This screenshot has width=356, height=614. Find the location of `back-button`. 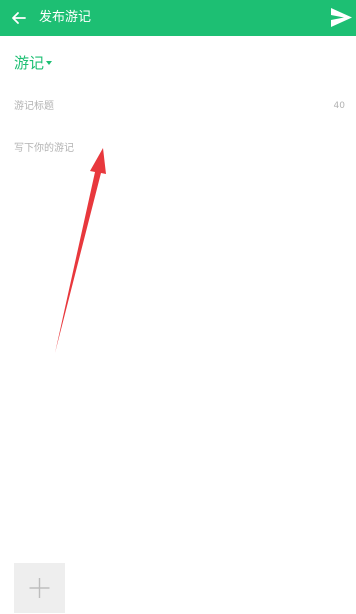

back-button is located at coordinates (19, 18).